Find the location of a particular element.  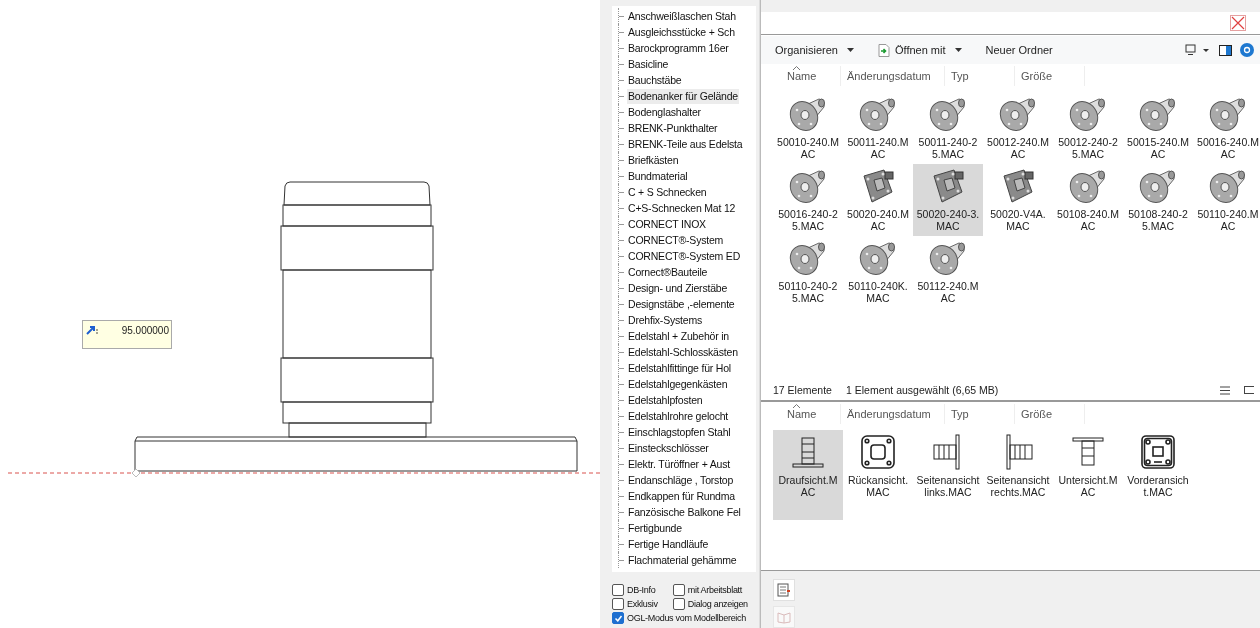

file-item: 50016-240-25.MAC is located at coordinates (808, 200).